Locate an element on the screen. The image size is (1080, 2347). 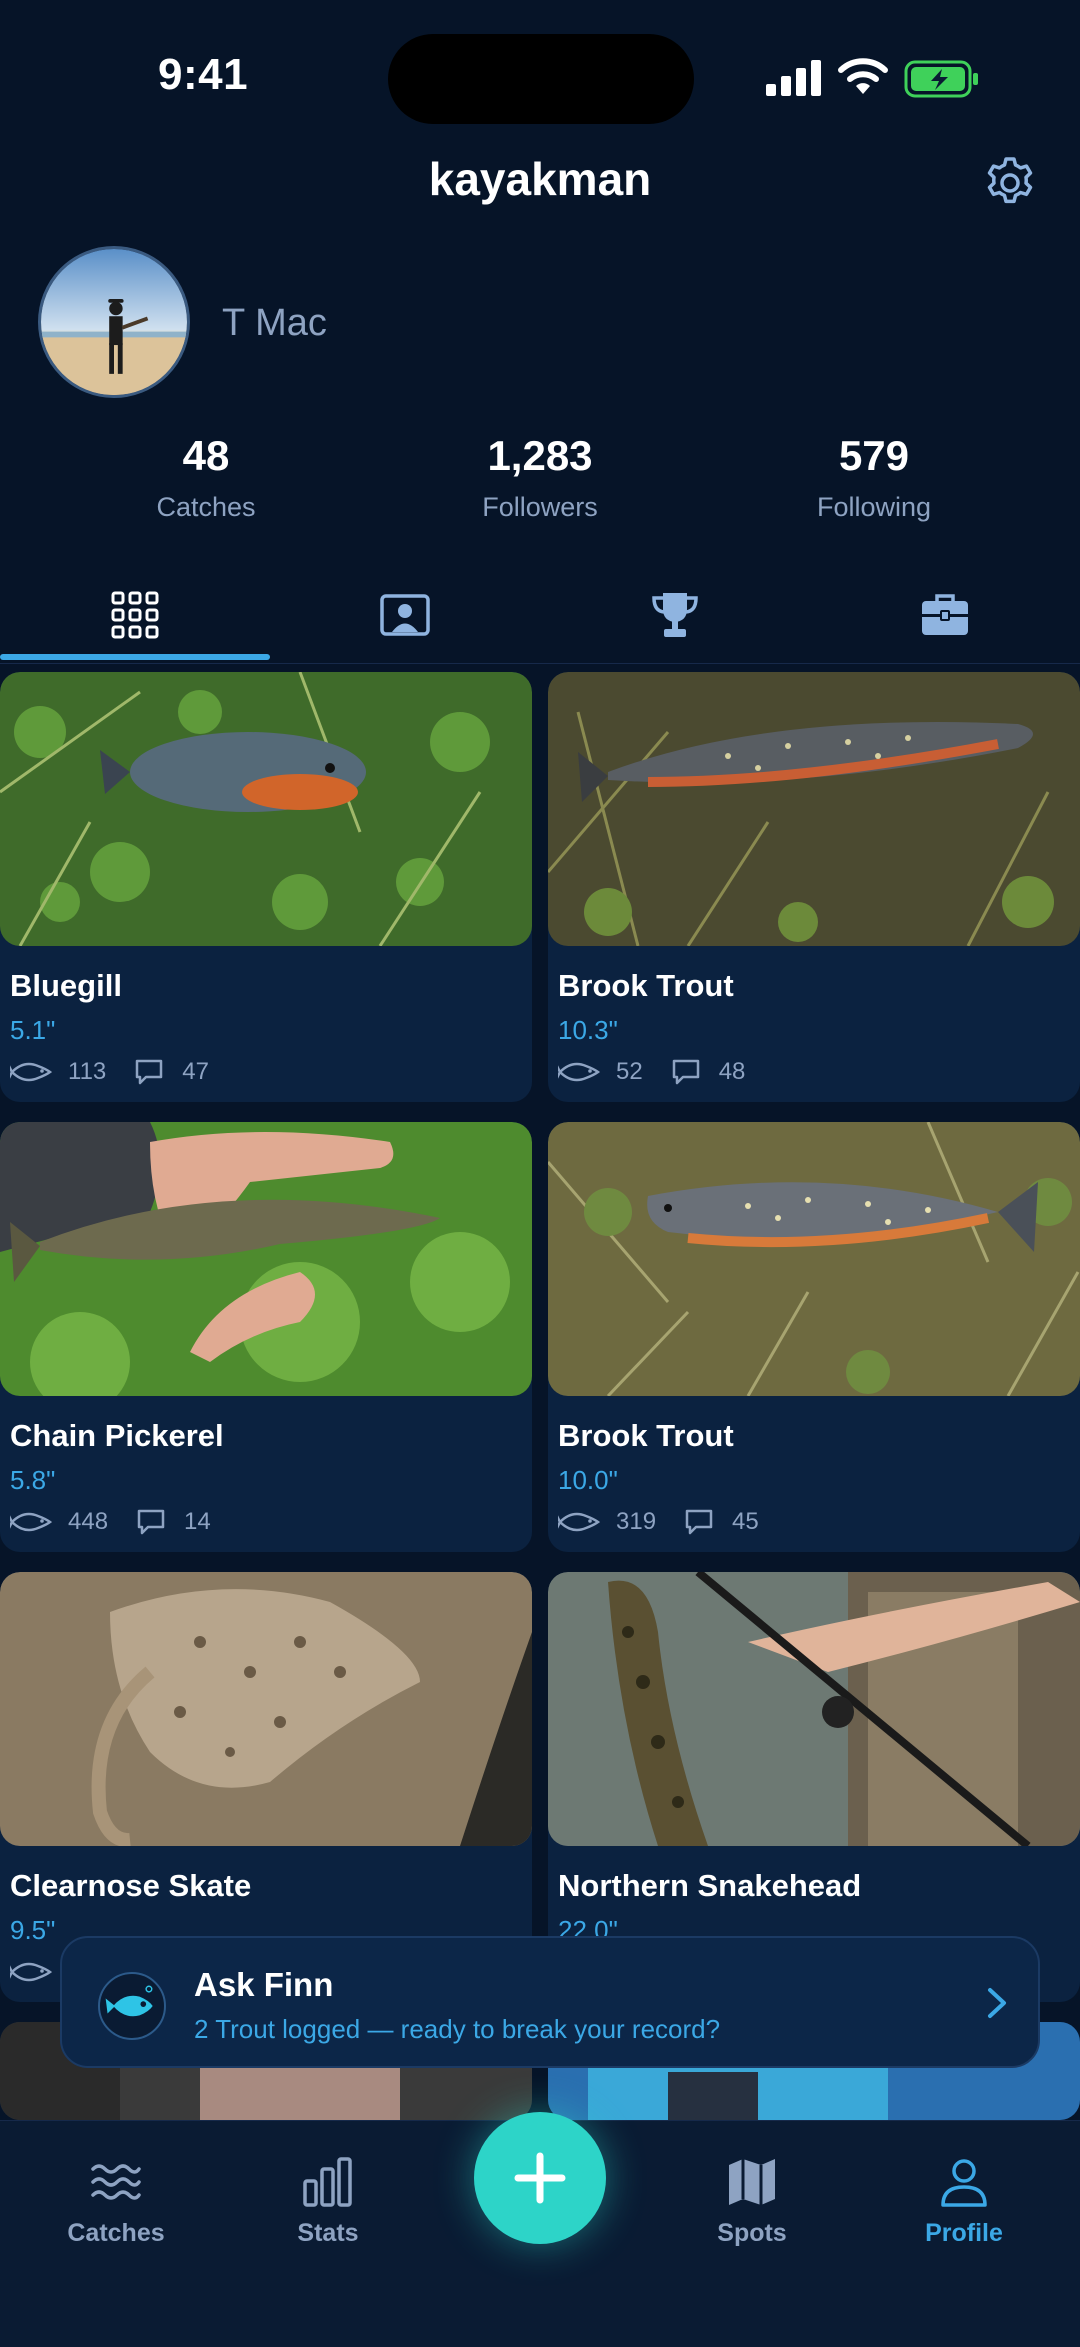
like-count: 113 is located at coordinates (87, 1071).